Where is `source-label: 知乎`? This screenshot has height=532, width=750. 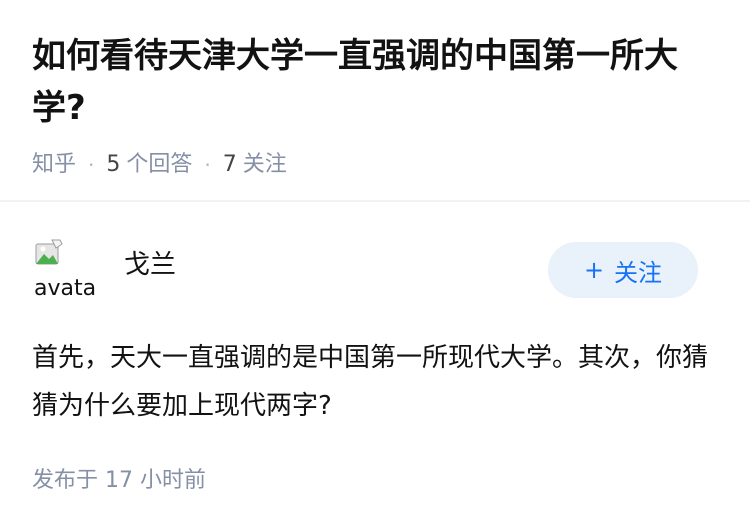
source-label: 知乎 is located at coordinates (54, 165).